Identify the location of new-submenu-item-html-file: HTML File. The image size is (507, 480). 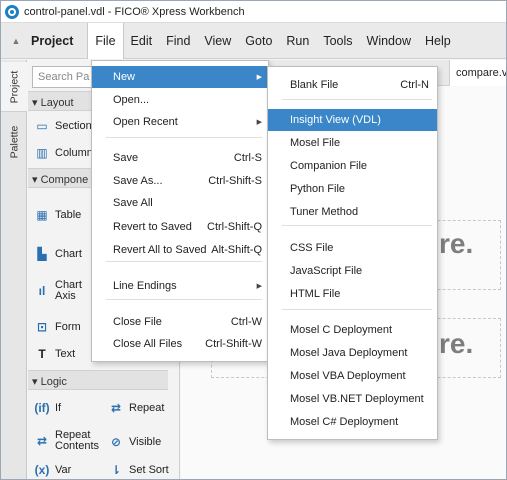
(352, 294).